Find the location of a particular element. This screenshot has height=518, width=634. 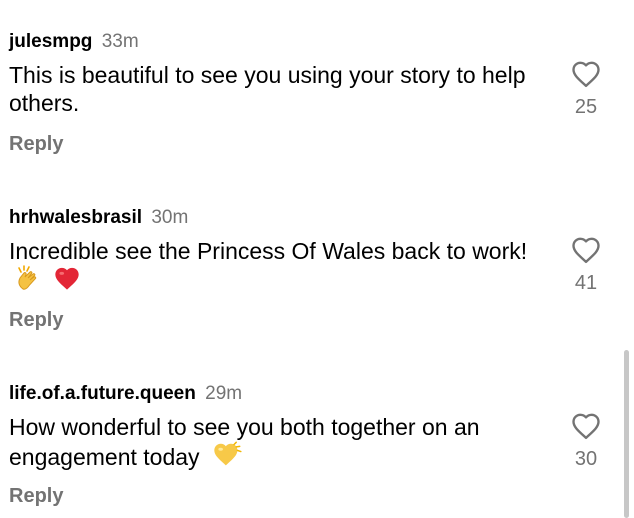

comment-meta: julesmpg 33m is located at coordinates (74, 42).